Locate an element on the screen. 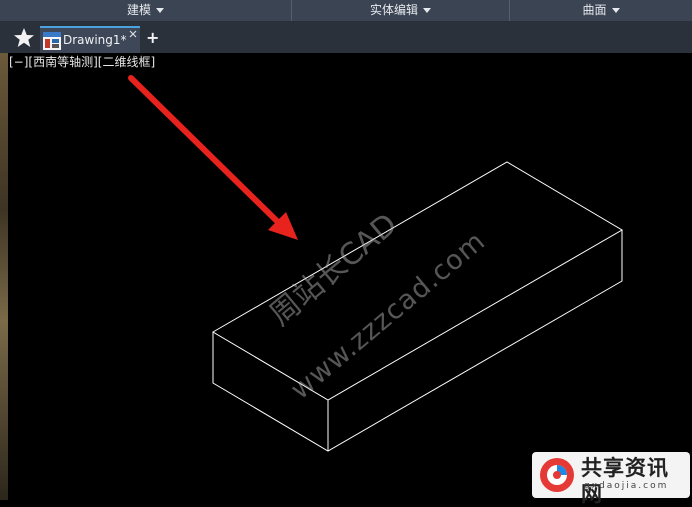  brand-mark-icon is located at coordinates (557, 475).